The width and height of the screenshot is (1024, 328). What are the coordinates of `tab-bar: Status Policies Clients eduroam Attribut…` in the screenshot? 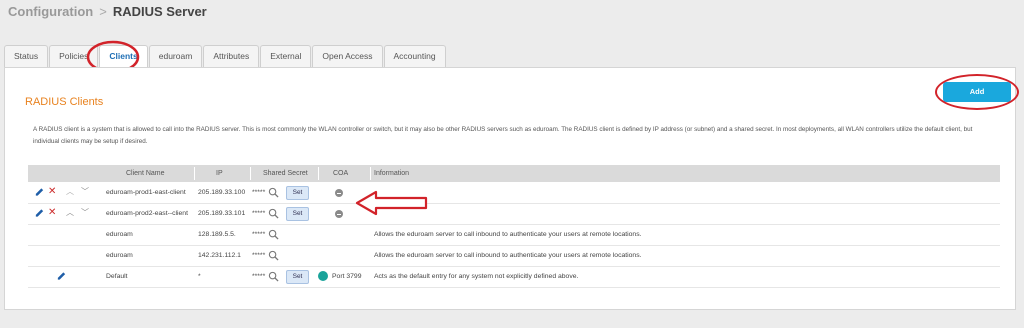 It's located at (225, 56).